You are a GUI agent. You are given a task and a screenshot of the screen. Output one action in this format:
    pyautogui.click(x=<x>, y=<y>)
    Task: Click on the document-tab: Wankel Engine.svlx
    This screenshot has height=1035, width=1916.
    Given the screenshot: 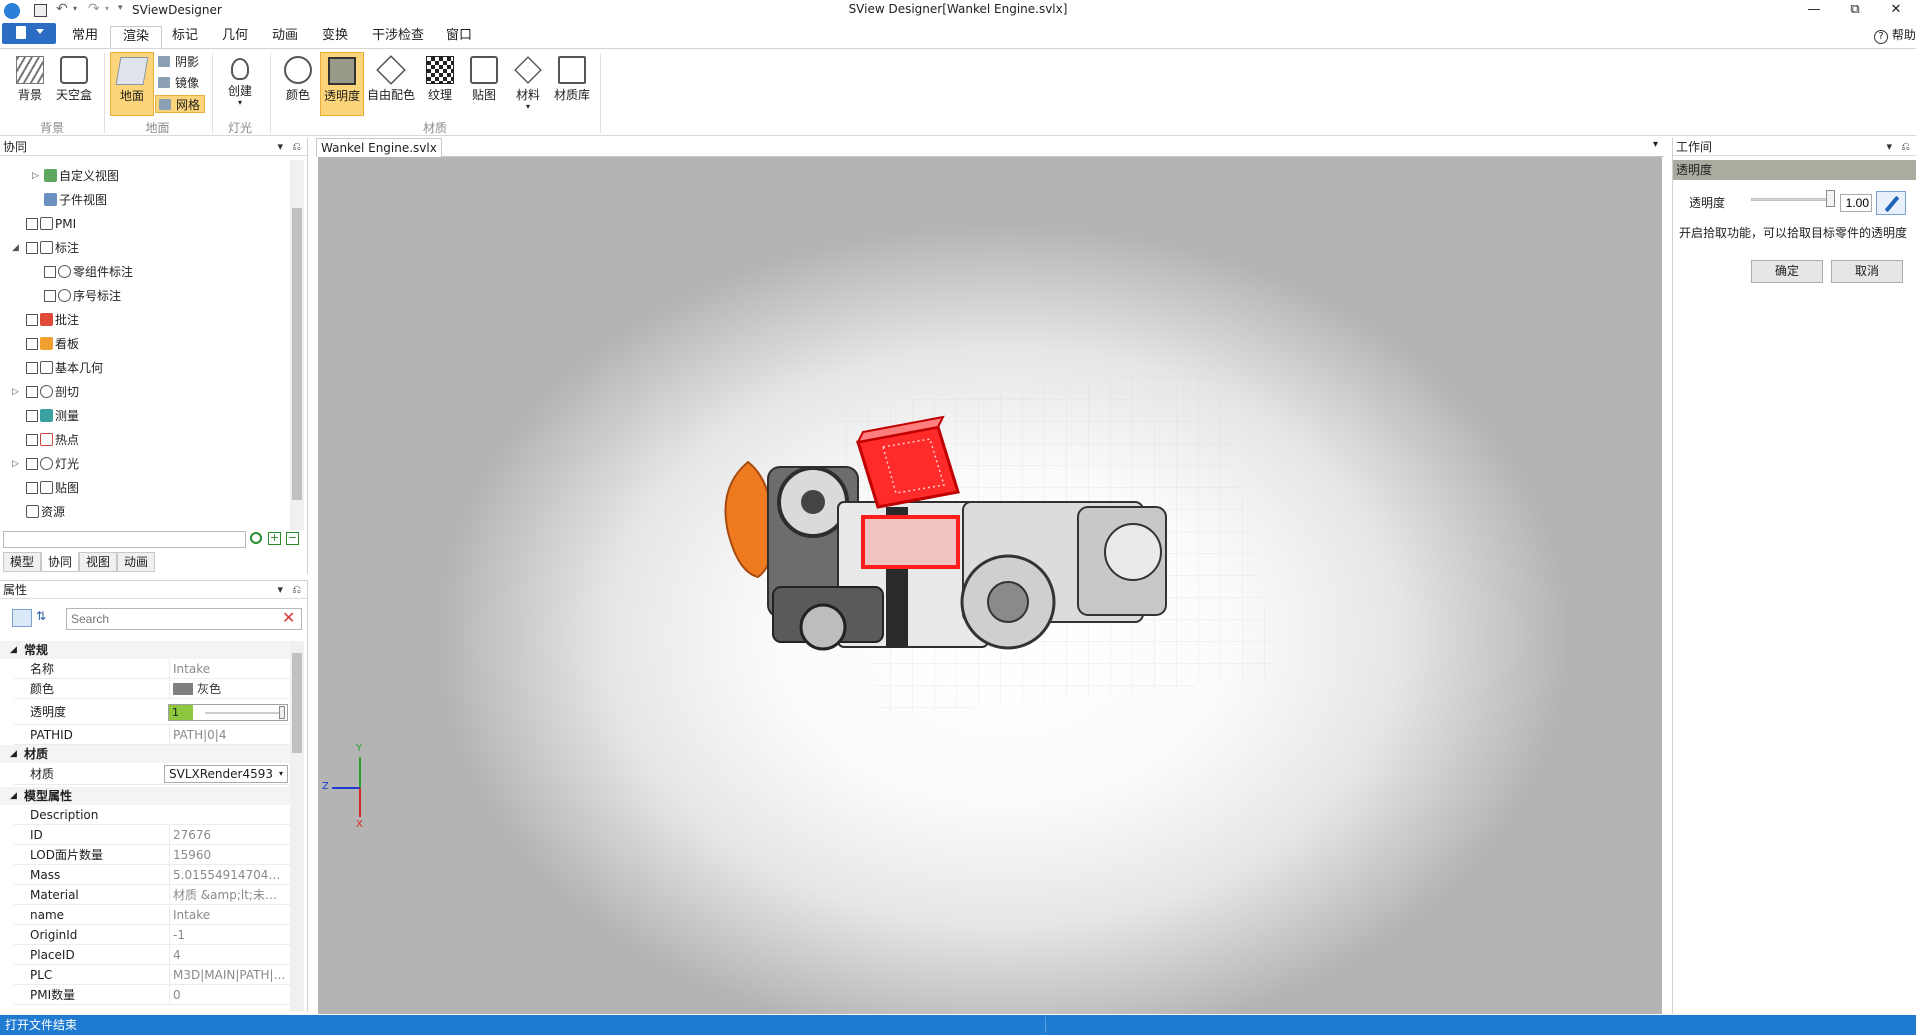 What is the action you would take?
    pyautogui.click(x=379, y=147)
    